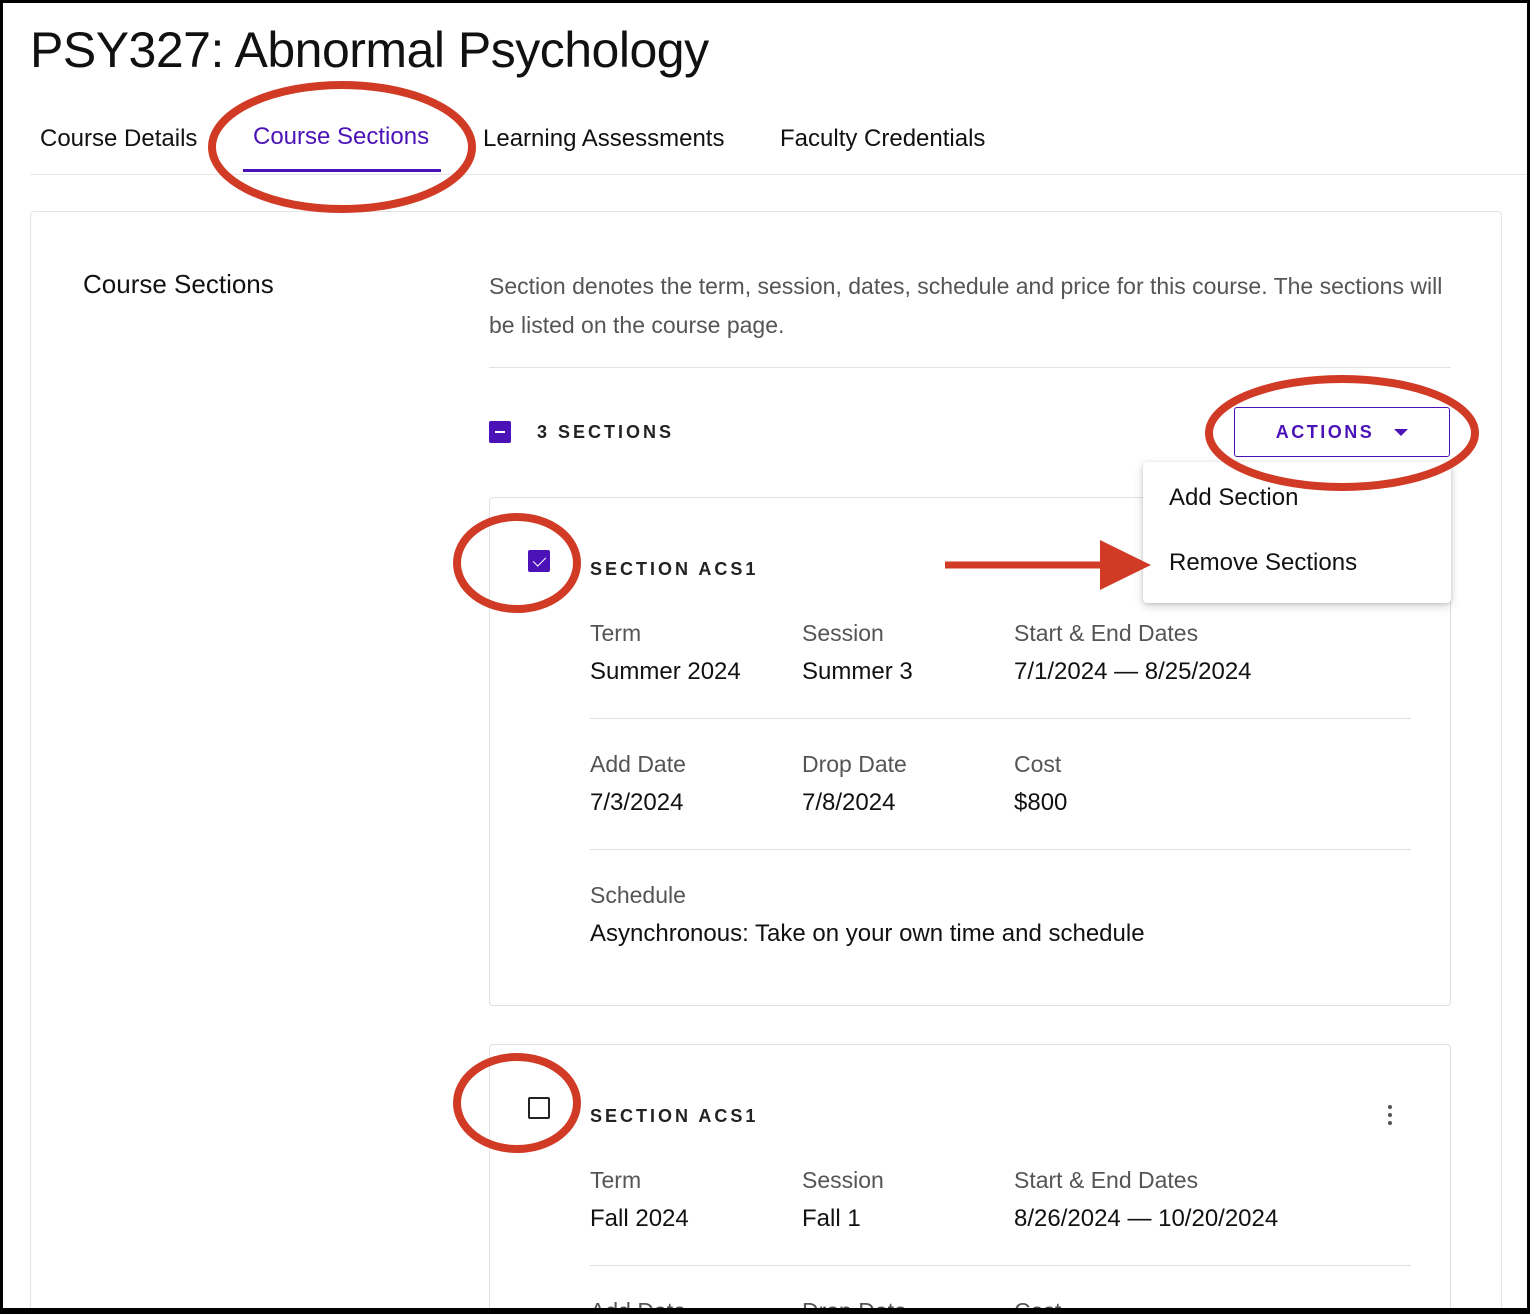  Describe the element at coordinates (638, 895) in the screenshot. I see `schedule-label: Schedule` at that location.